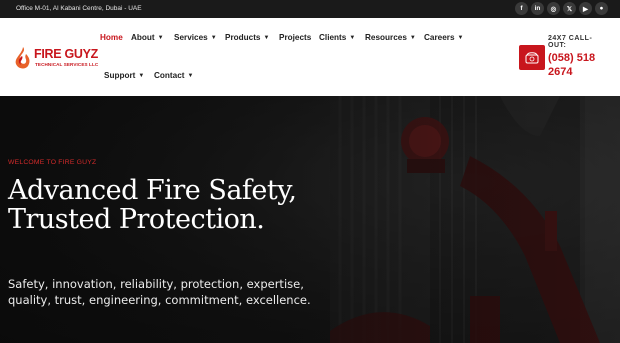 This screenshot has height=343, width=620. Describe the element at coordinates (521, 8) in the screenshot. I see `facebook-icon: f` at that location.